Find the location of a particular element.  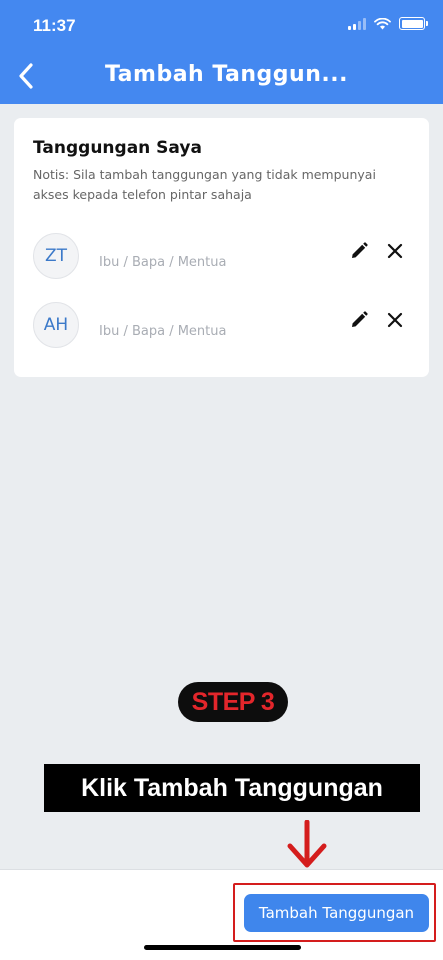

avatar: AH is located at coordinates (56, 325).